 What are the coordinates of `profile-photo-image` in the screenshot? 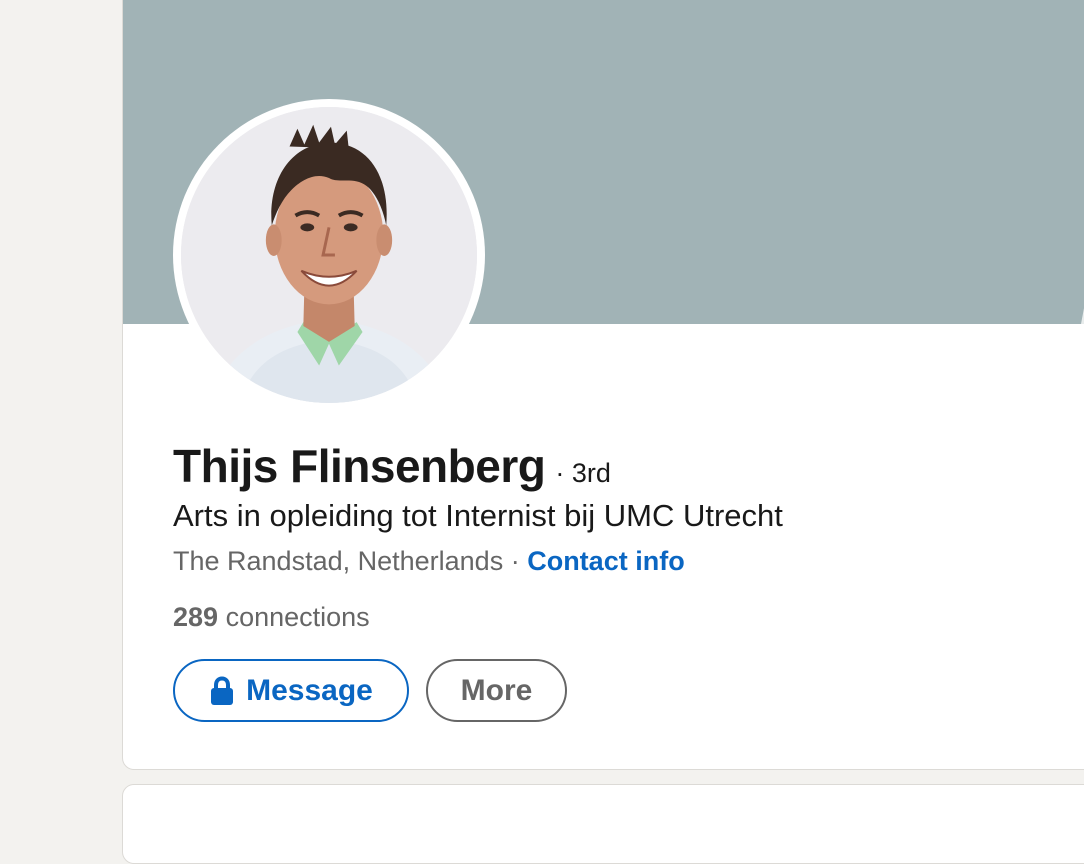 It's located at (329, 255).